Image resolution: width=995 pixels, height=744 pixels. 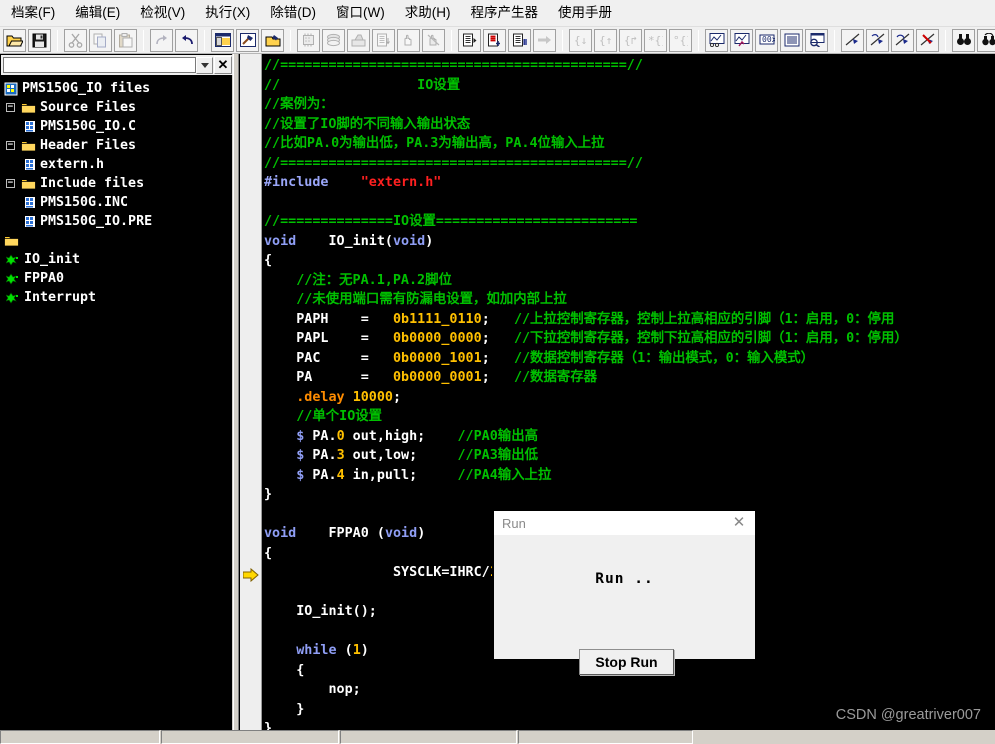 What do you see at coordinates (469, 40) in the screenshot?
I see `run-icon` at bounding box center [469, 40].